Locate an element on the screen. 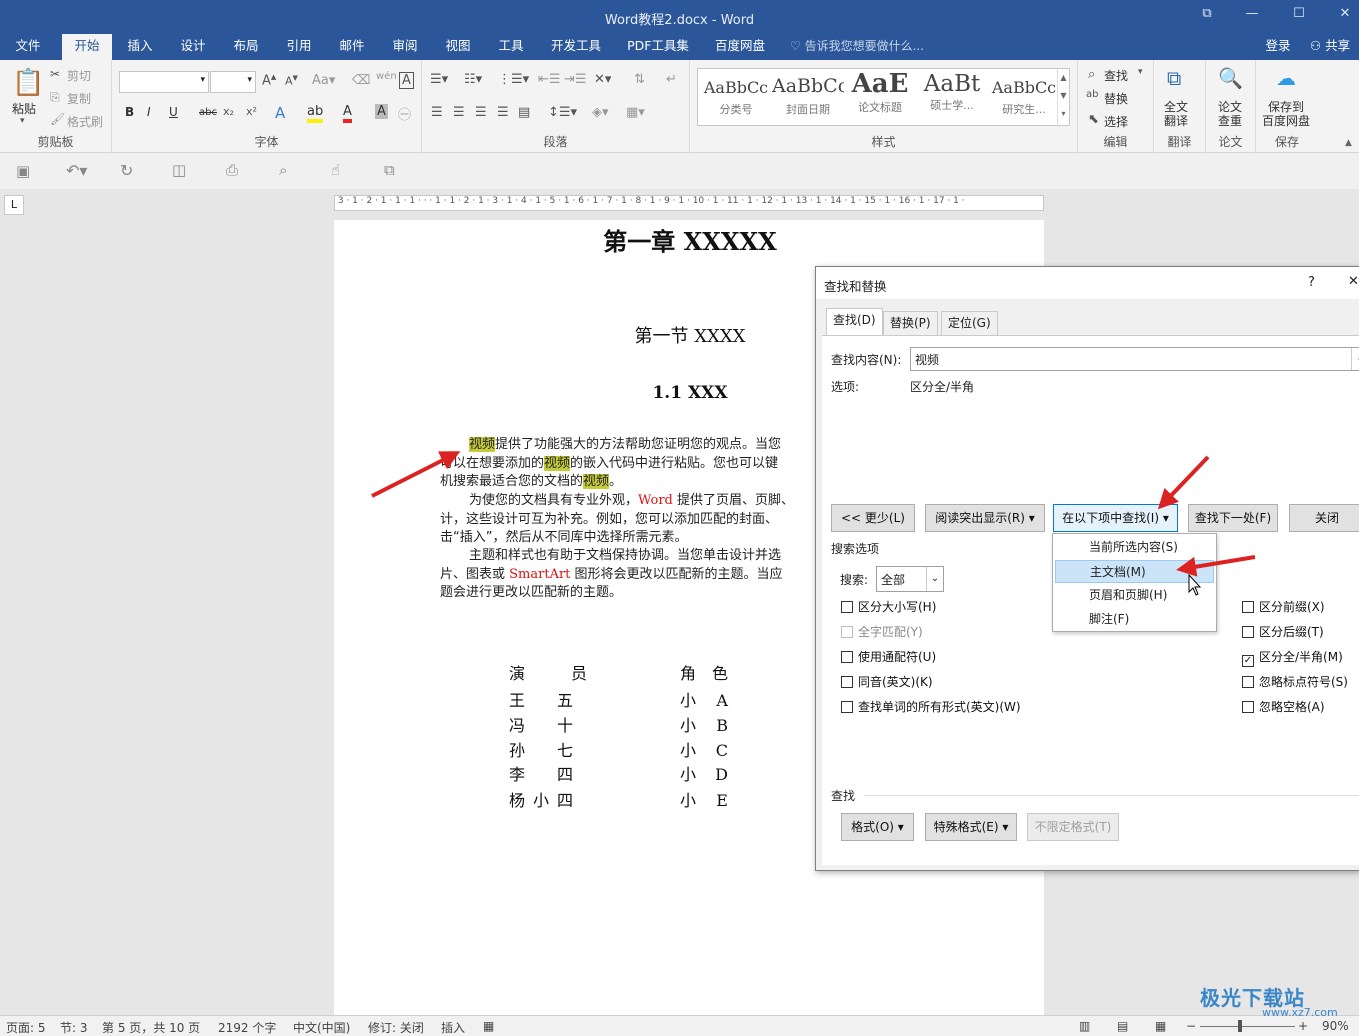 Image resolution: width=1359 pixels, height=1036 pixels. match-option-checkbox: 区分后缀(T) is located at coordinates (1283, 632).